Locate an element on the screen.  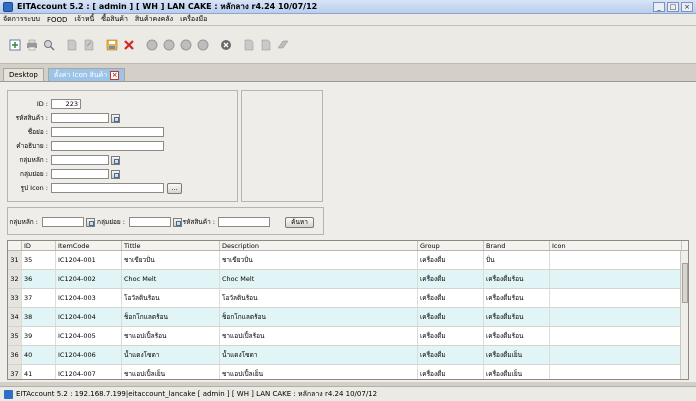
eraser-button is located at coordinates (283, 45).